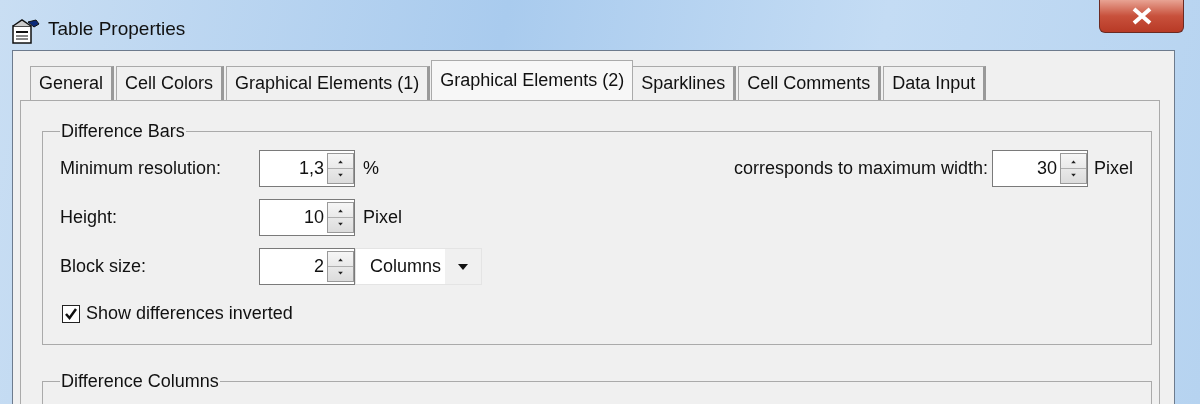  What do you see at coordinates (189, 313) in the screenshot?
I see `checkbox-label: Show differences inverted` at bounding box center [189, 313].